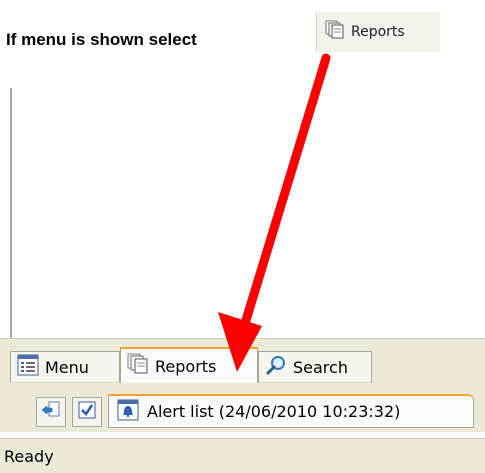 Image resolution: width=485 pixels, height=473 pixels. Describe the element at coordinates (274, 411) in the screenshot. I see `alert-list-label: Alert list (24/06/2010 10:23:32)` at that location.